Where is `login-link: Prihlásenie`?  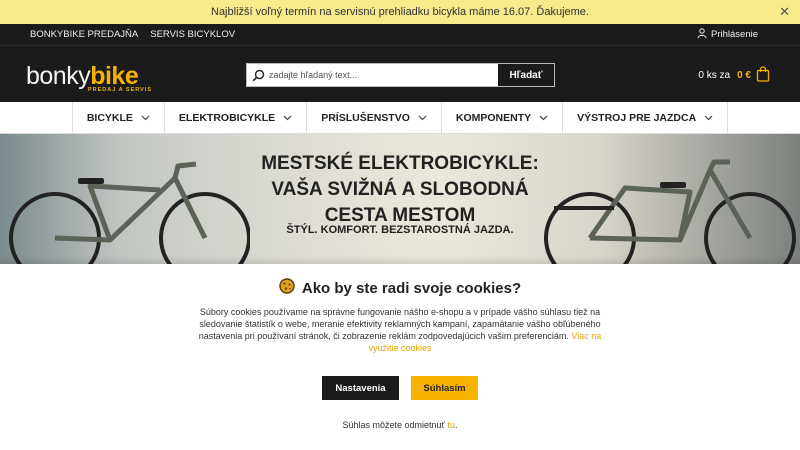
login-link: Prihlásenie is located at coordinates (727, 34).